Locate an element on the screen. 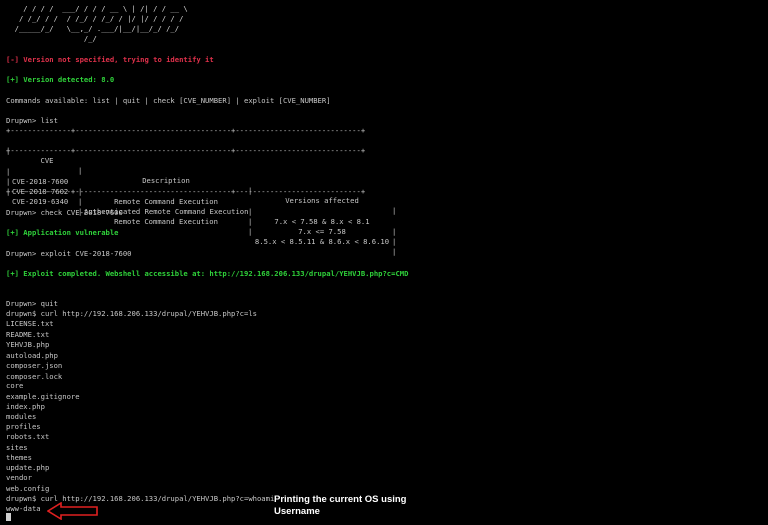  list-item: update.php is located at coordinates (28, 467).